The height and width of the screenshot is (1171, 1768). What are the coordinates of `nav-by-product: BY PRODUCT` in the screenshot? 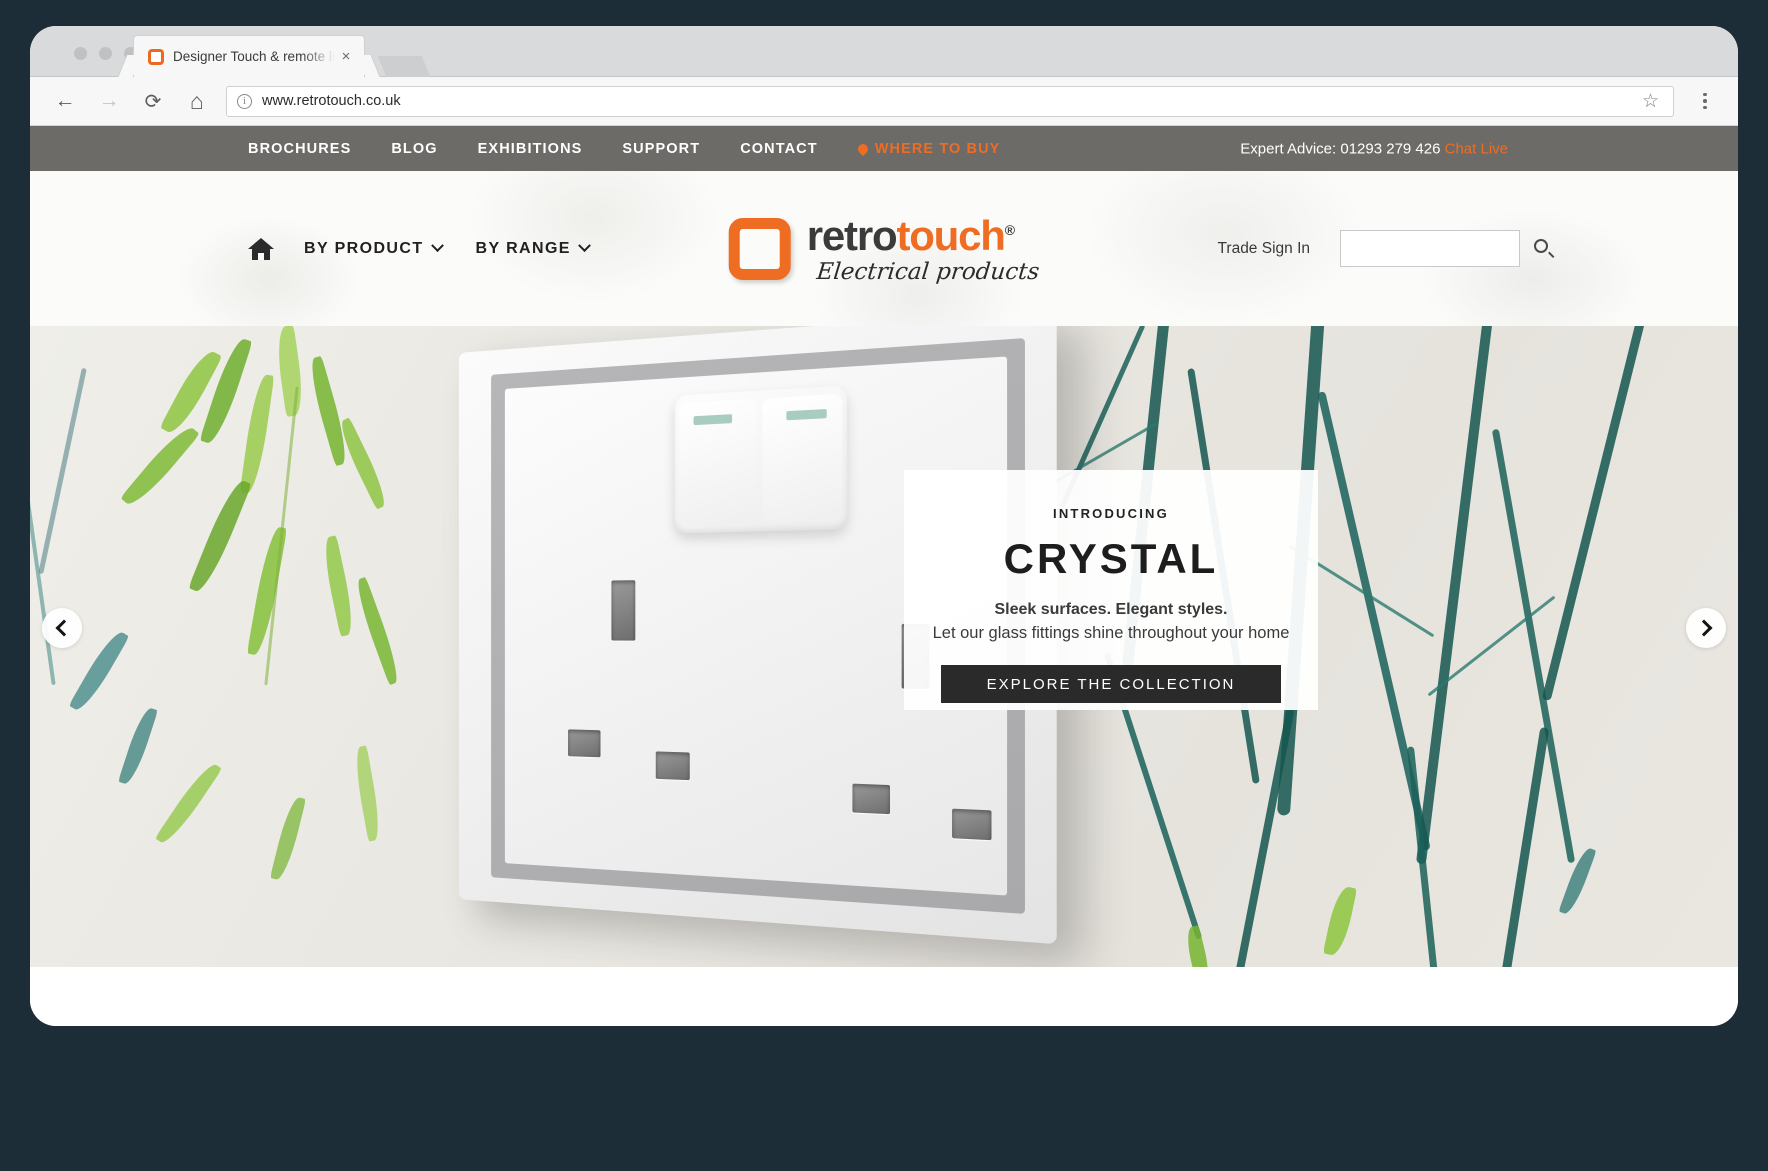 It's located at (374, 248).